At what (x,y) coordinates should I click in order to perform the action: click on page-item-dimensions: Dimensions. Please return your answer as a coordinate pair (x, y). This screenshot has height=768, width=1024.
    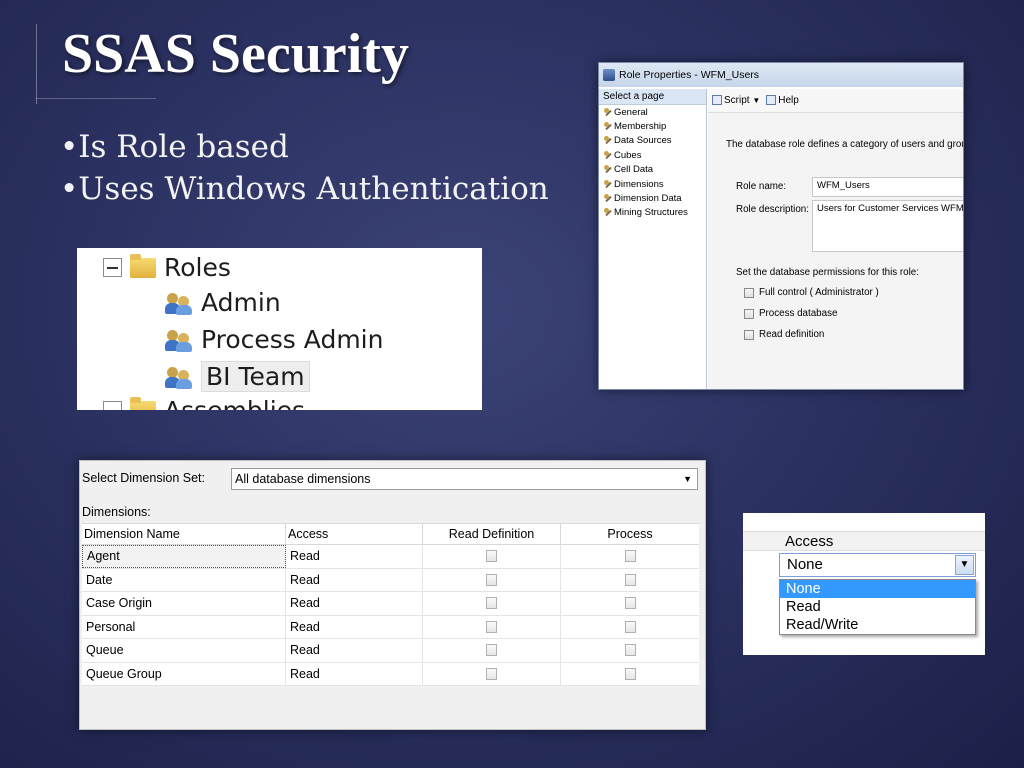
    Looking at the image, I should click on (652, 184).